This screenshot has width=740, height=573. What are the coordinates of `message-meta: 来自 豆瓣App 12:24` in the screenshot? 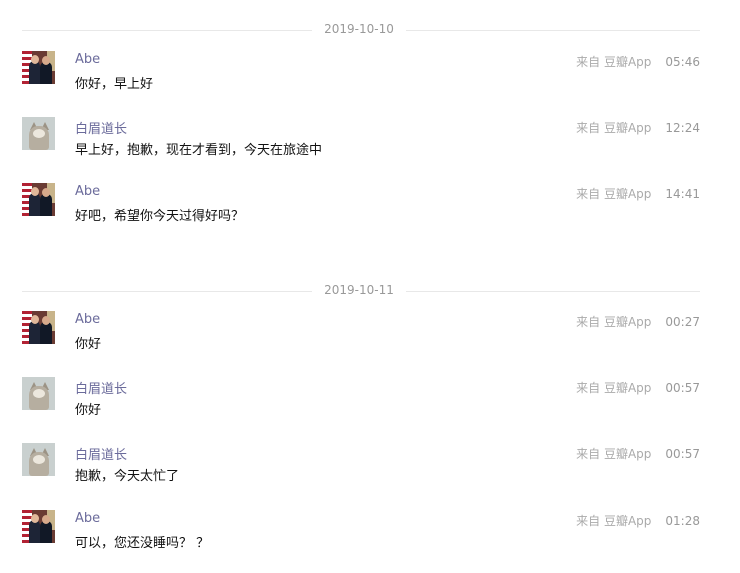 It's located at (638, 127).